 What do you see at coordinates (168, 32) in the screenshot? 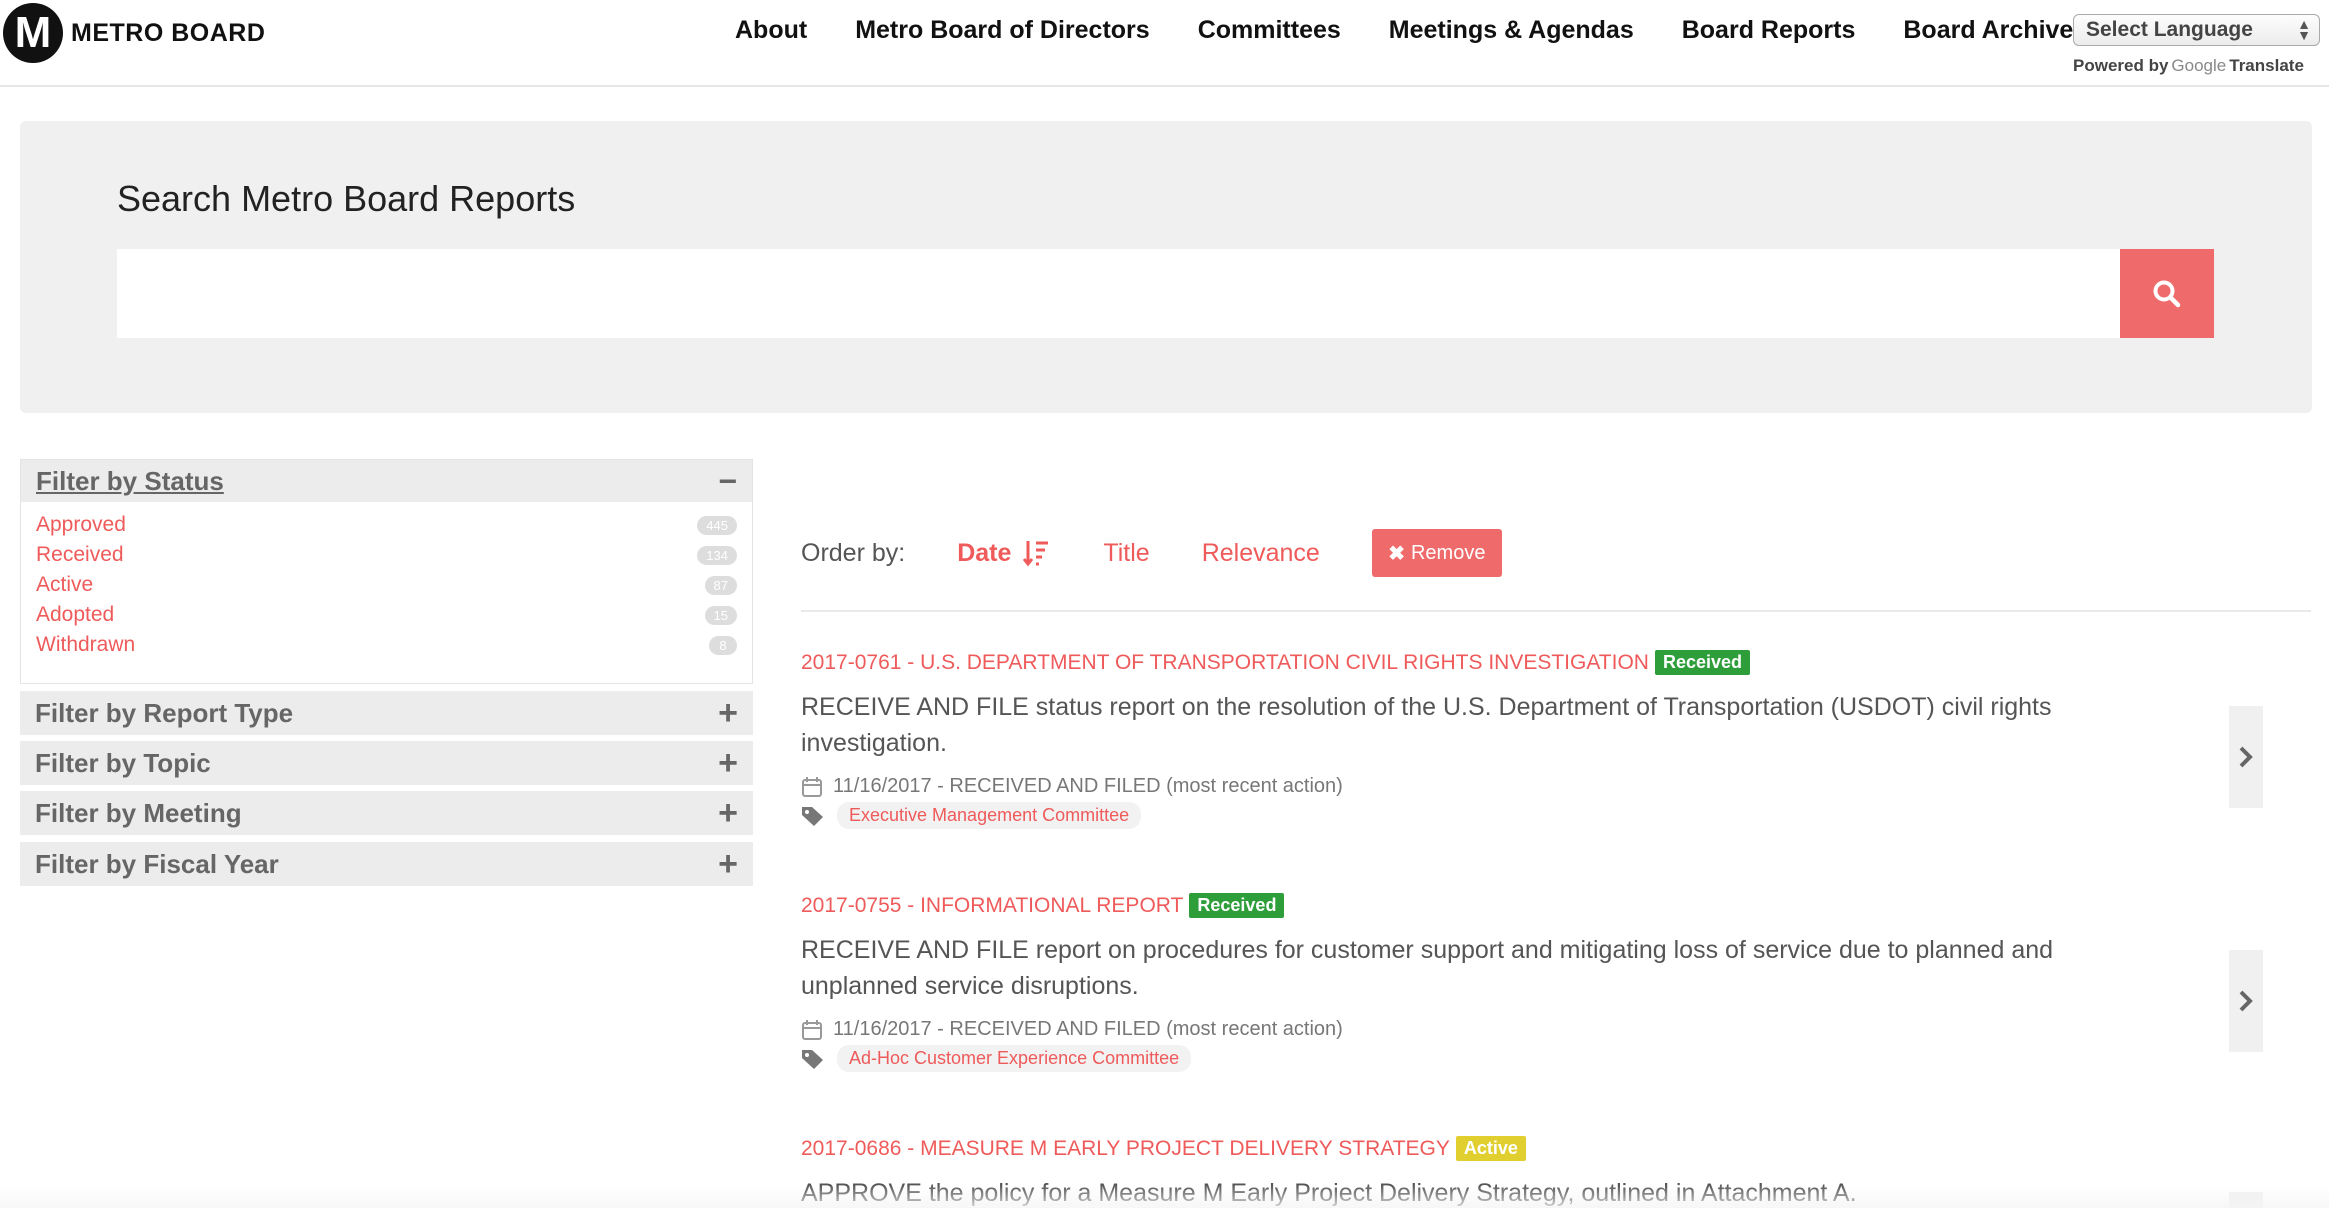
I see `logo-text: METRO BOARD` at bounding box center [168, 32].